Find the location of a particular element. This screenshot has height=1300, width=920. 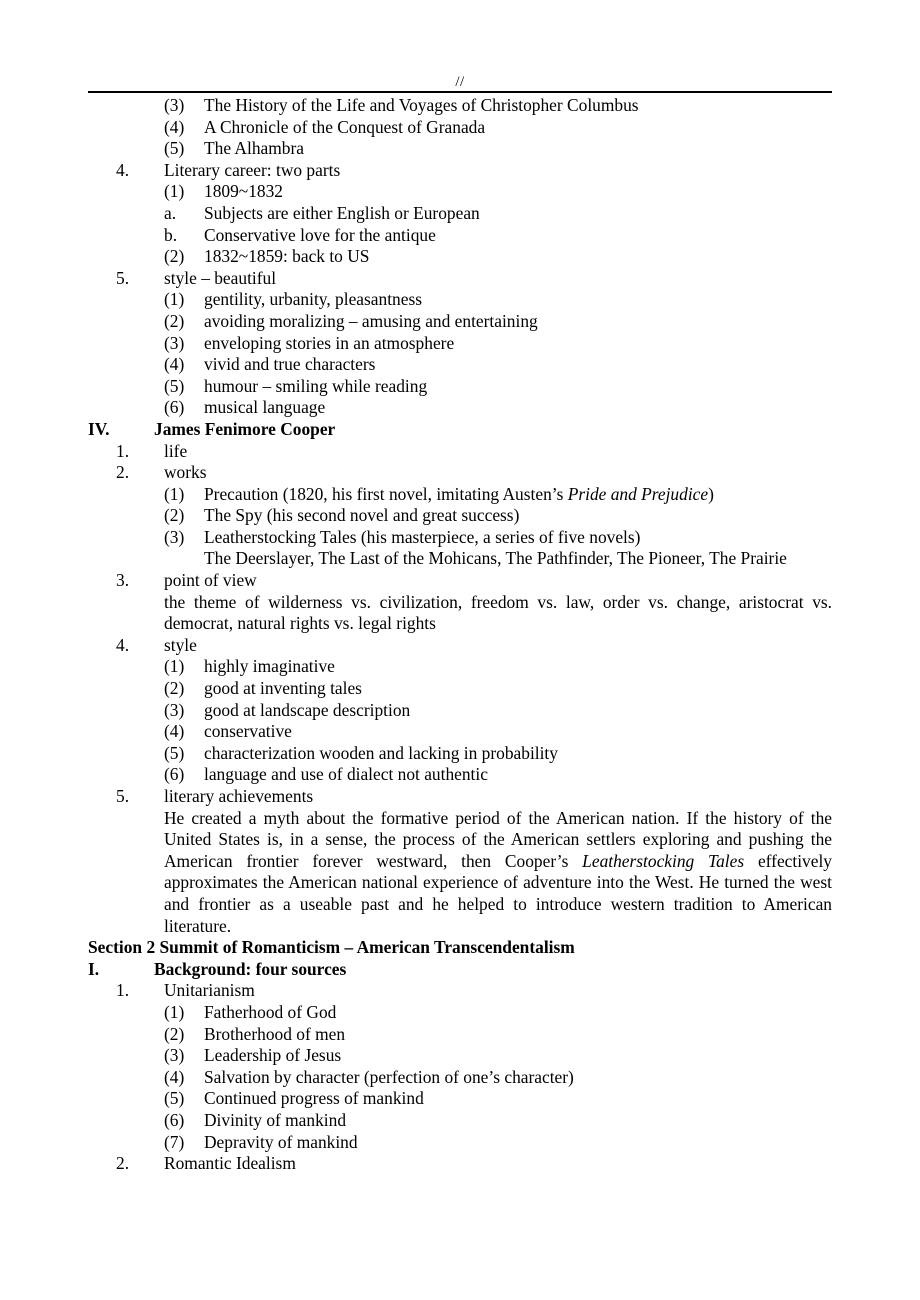

list-item-text: gentility, urbanity, pleasantness is located at coordinates (313, 299).